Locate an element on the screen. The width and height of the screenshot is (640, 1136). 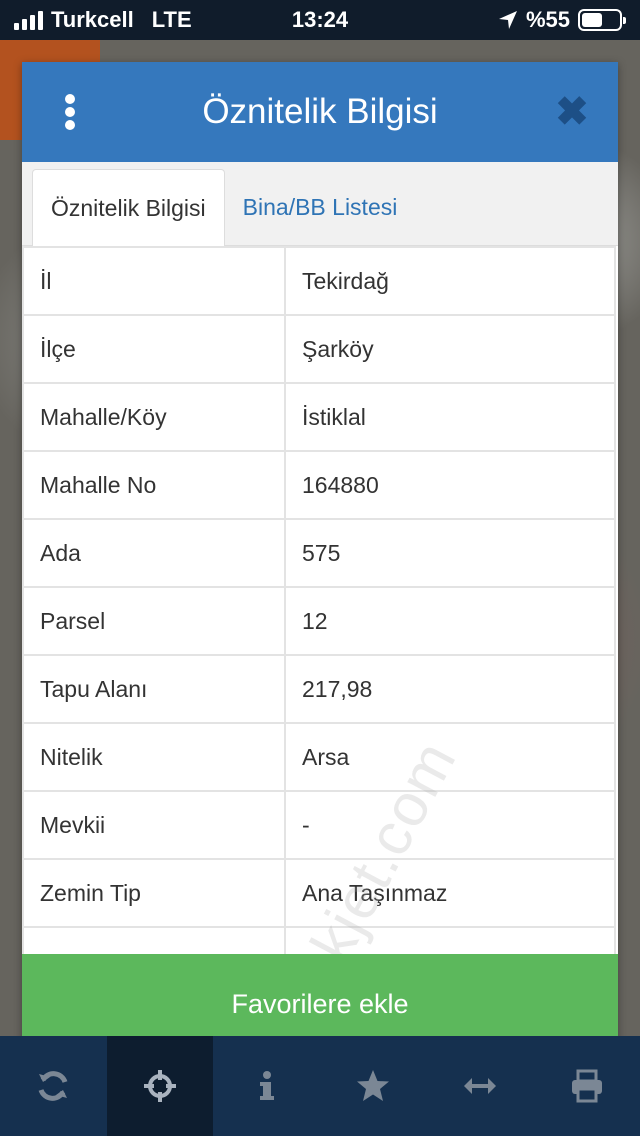
row-key: Mahalle/Köy is located at coordinates (154, 417).